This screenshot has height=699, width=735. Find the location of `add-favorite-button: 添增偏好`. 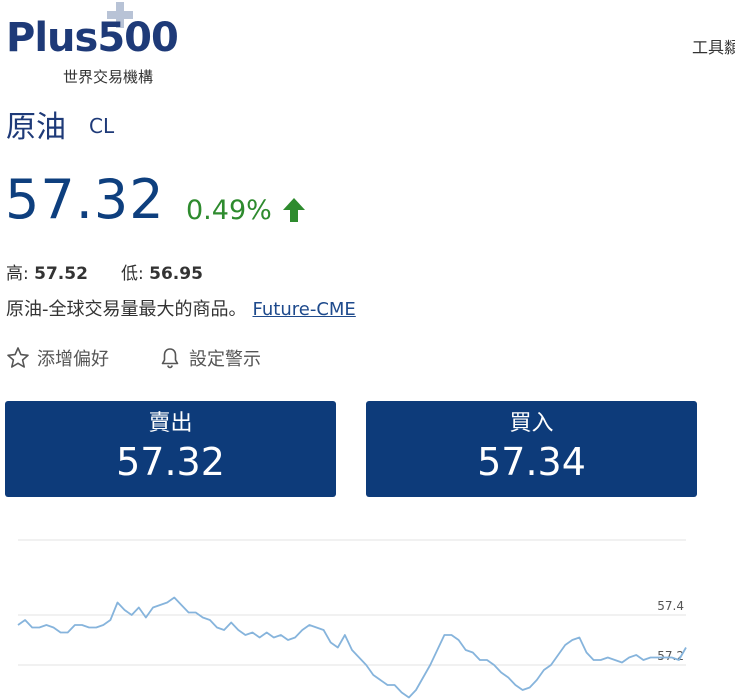

add-favorite-button: 添增偏好 is located at coordinates (57, 358).